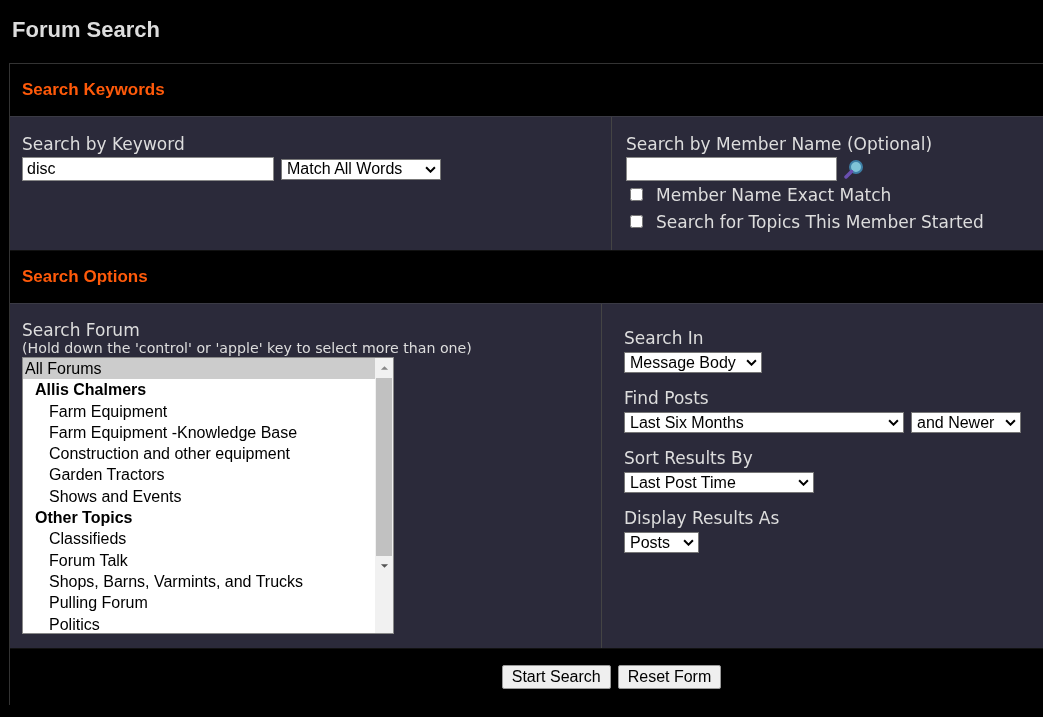 The width and height of the screenshot is (1043, 717). Describe the element at coordinates (780, 144) in the screenshot. I see `field-label: Search by Member Name (Optional)` at that location.